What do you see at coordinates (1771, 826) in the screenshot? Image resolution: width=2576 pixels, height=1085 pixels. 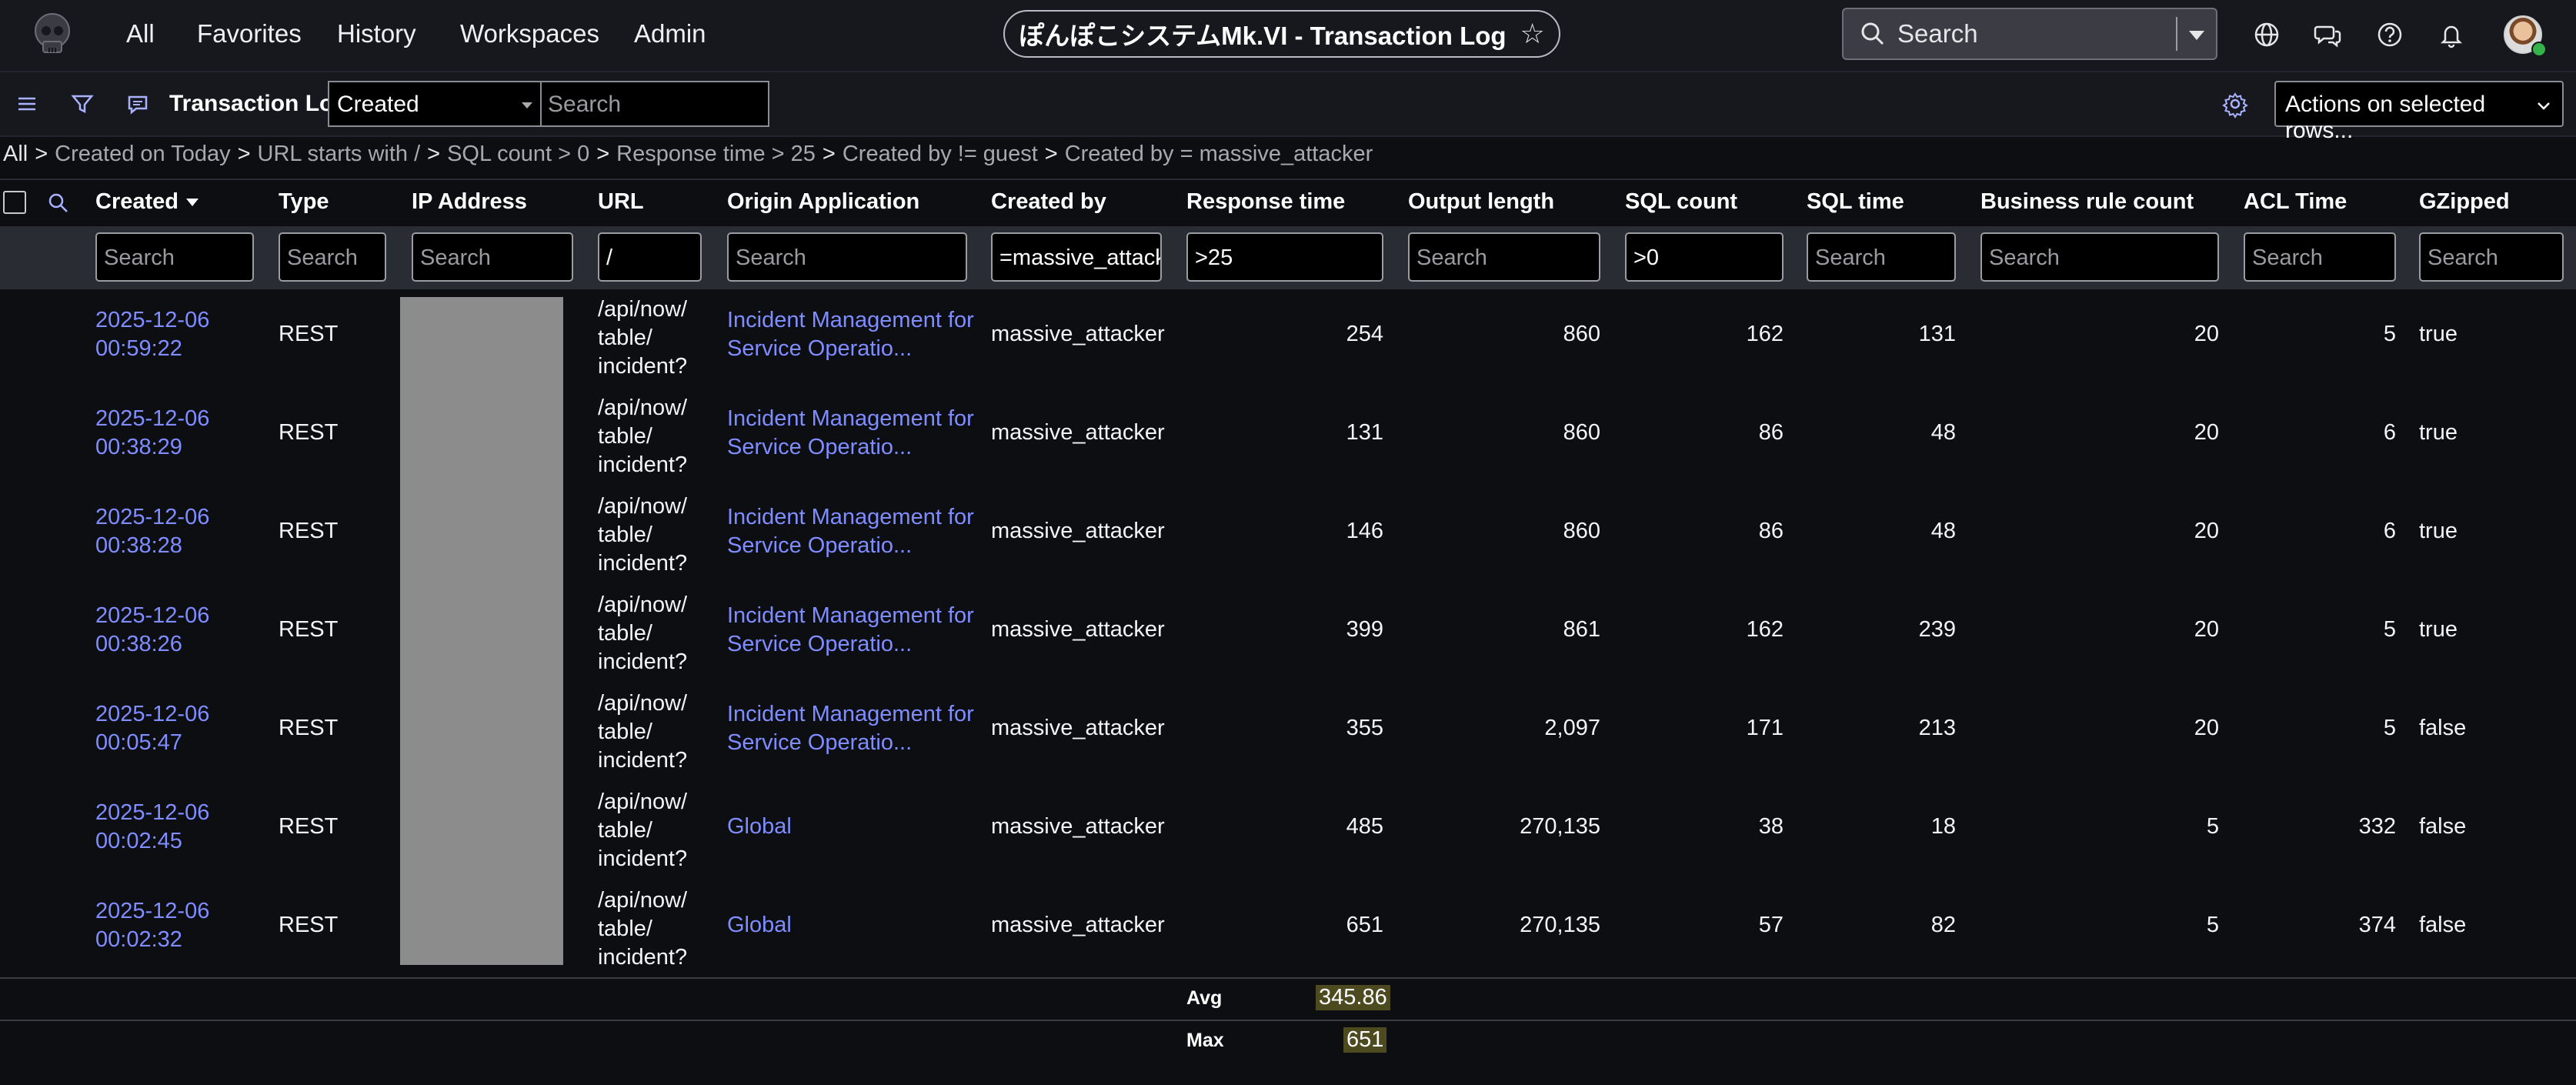 I see `sql-count-cell: 38` at bounding box center [1771, 826].